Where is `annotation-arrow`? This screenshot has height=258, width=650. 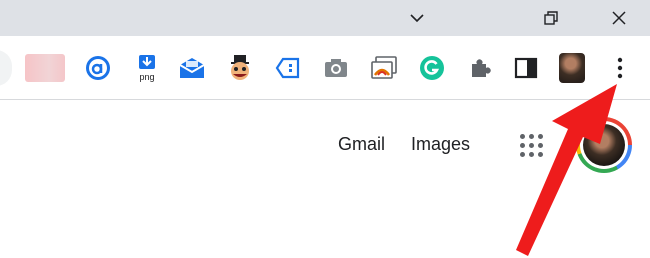
annotation-arrow is located at coordinates (566, 170).